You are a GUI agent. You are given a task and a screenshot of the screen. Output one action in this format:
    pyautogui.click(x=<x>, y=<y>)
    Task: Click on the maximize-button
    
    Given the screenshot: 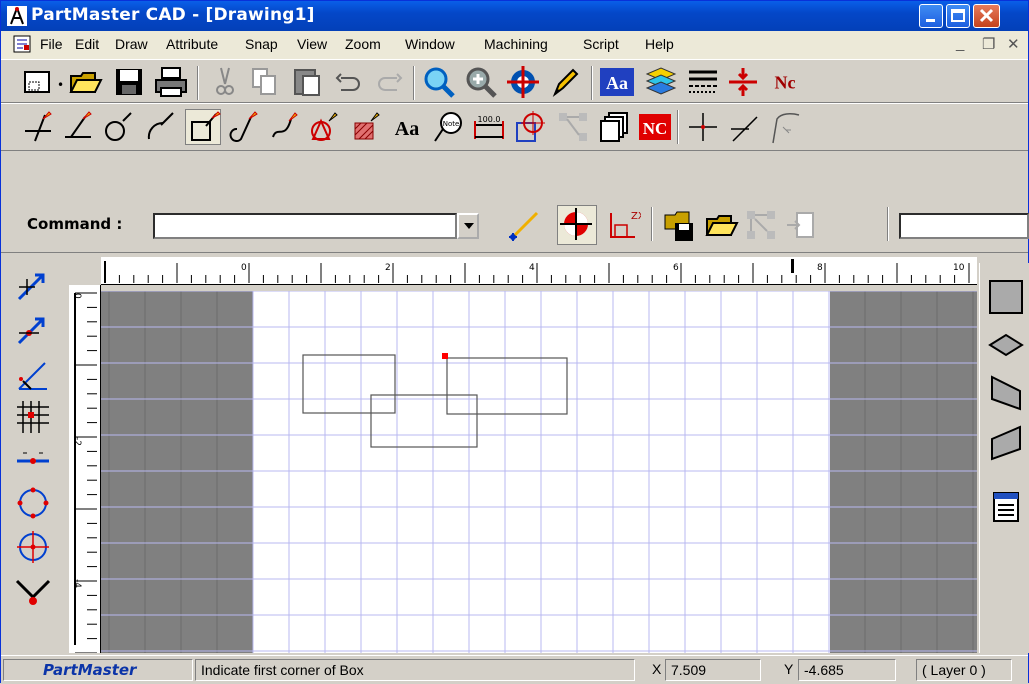 What is the action you would take?
    pyautogui.click(x=958, y=16)
    